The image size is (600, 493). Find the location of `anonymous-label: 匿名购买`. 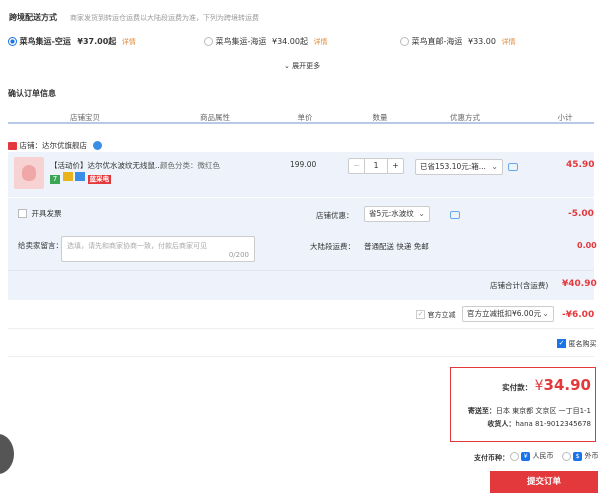

anonymous-label: 匿名购买 is located at coordinates (582, 344).